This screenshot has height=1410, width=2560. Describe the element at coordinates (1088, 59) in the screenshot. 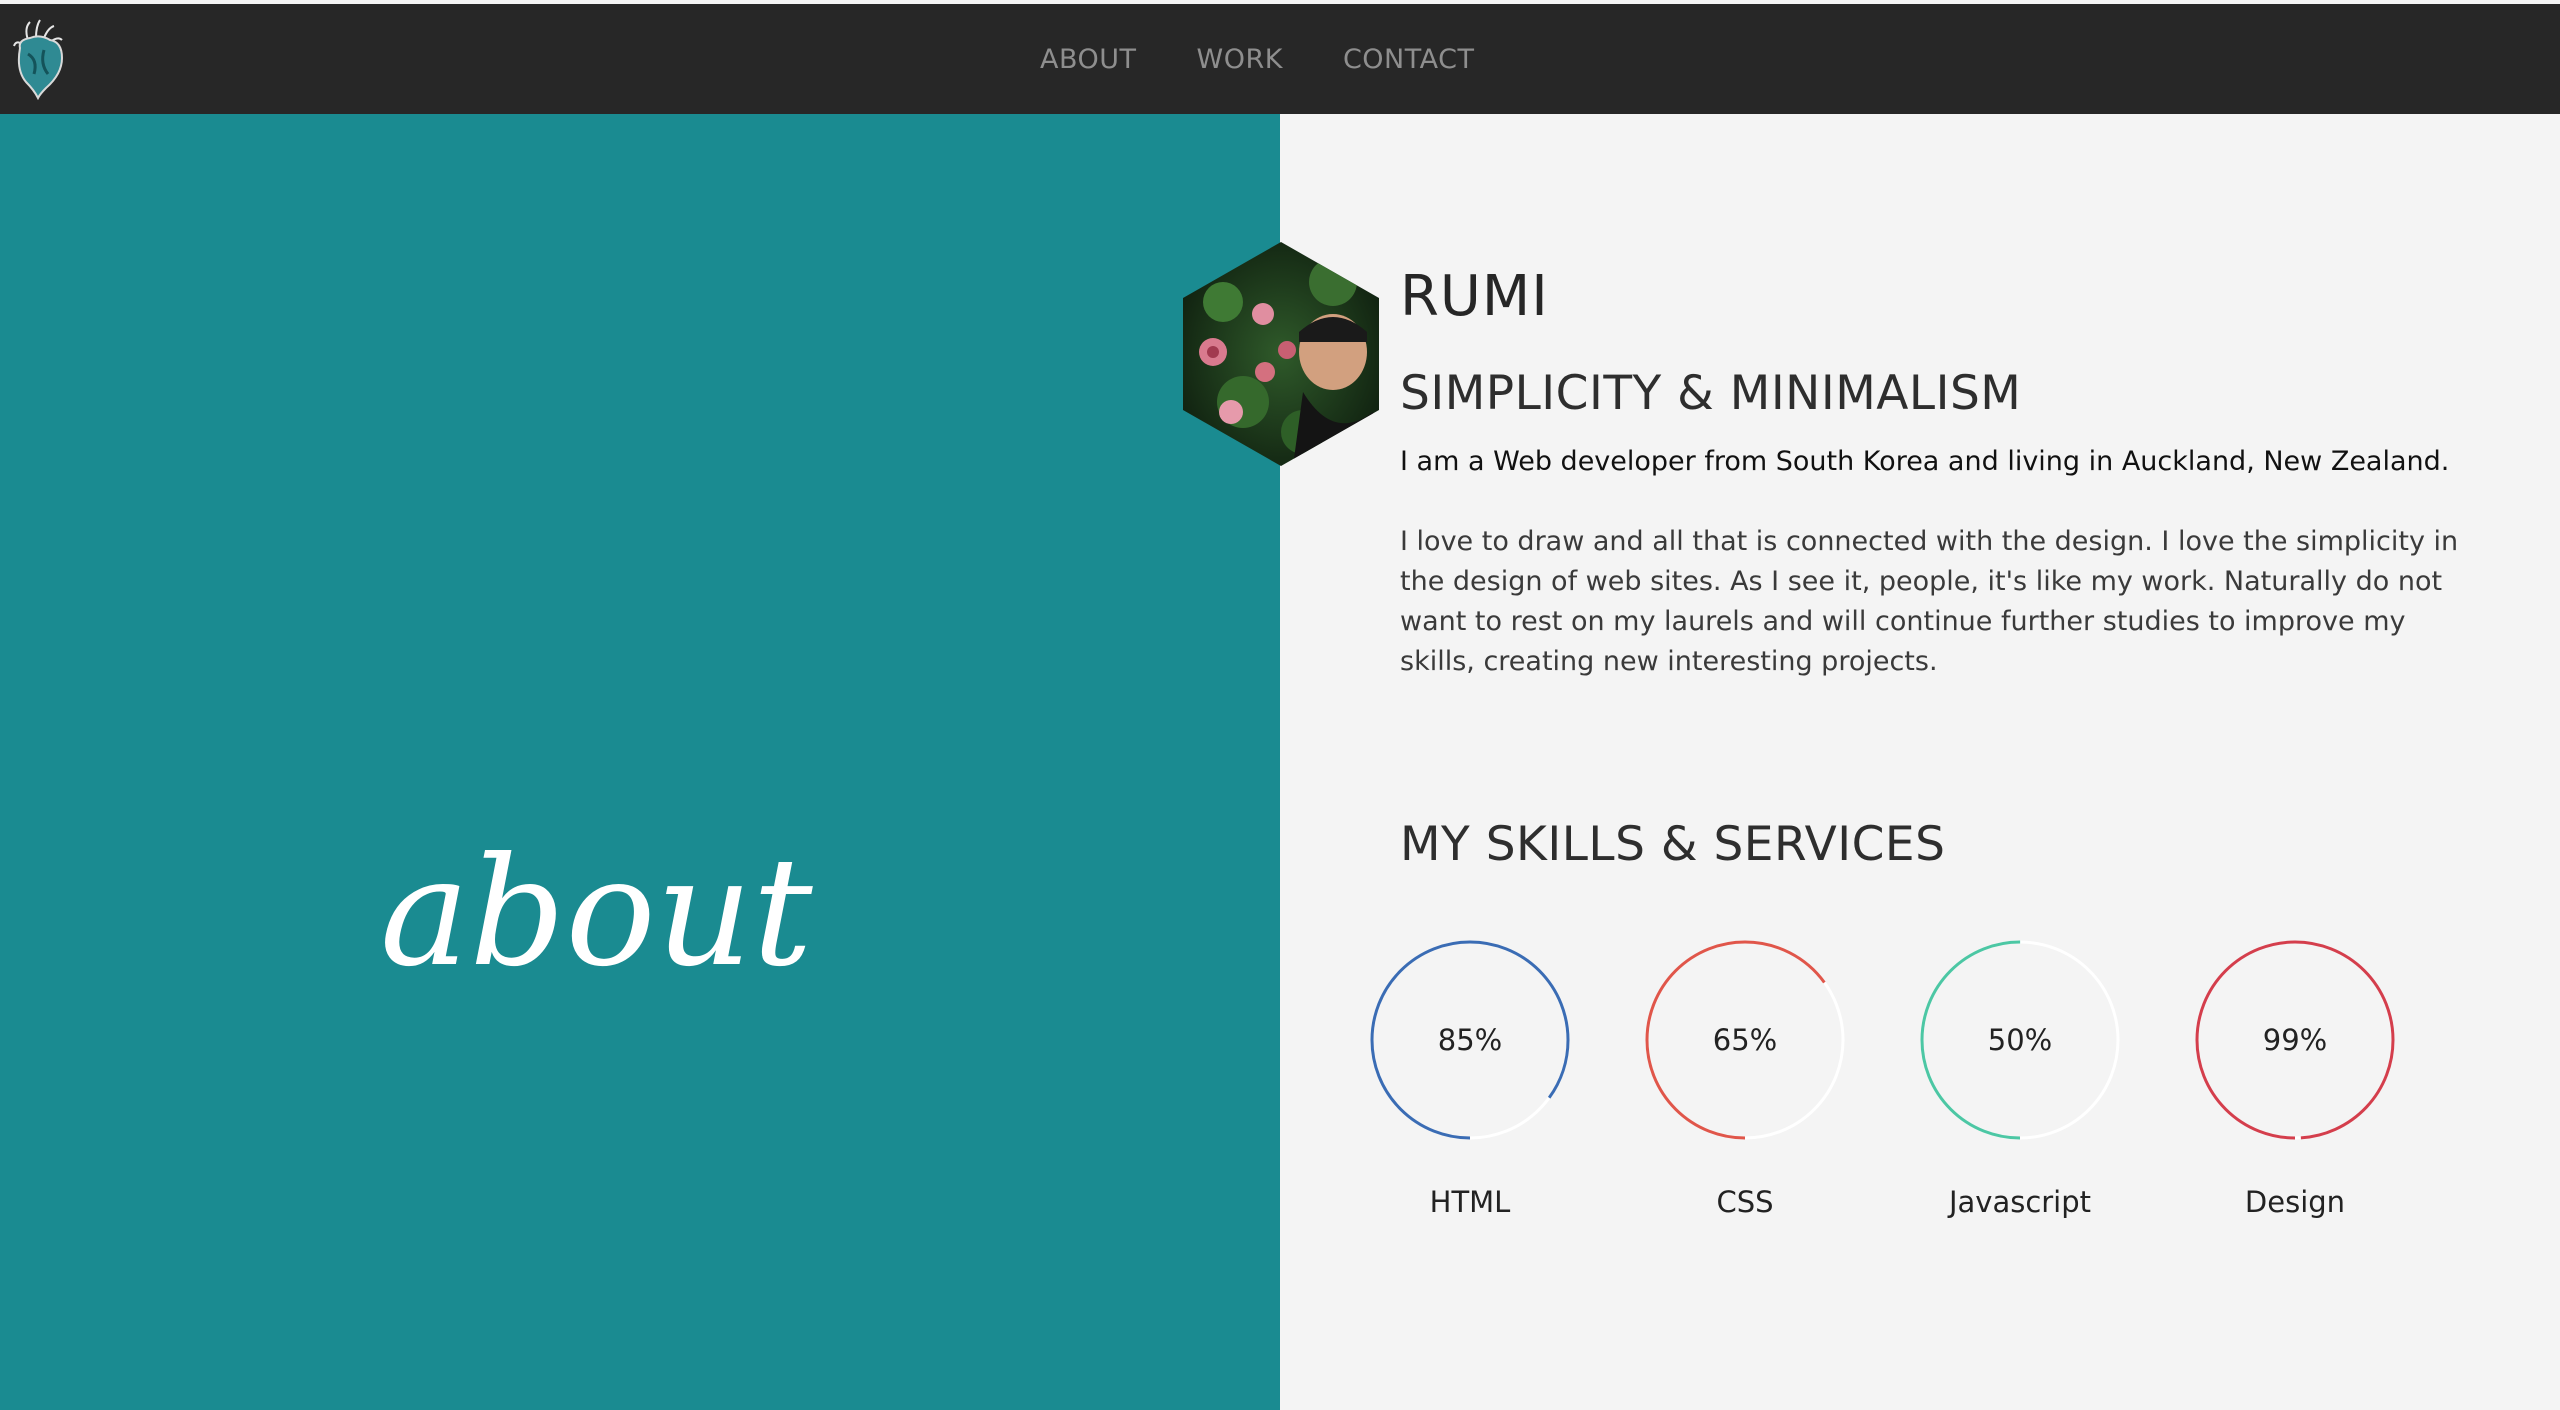

I see `nav-about-link: ABOUT` at that location.